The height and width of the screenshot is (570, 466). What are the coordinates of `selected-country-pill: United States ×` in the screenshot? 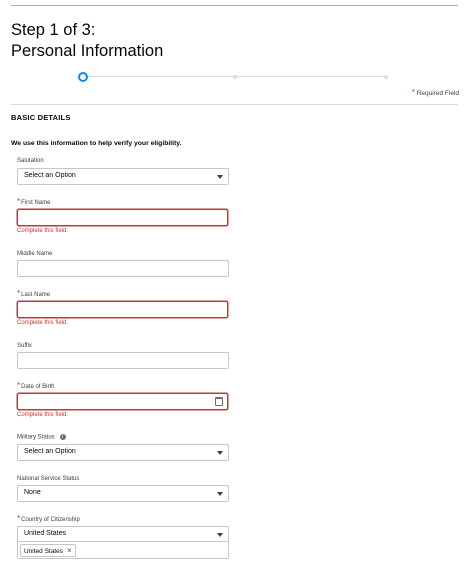 It's located at (48, 550).